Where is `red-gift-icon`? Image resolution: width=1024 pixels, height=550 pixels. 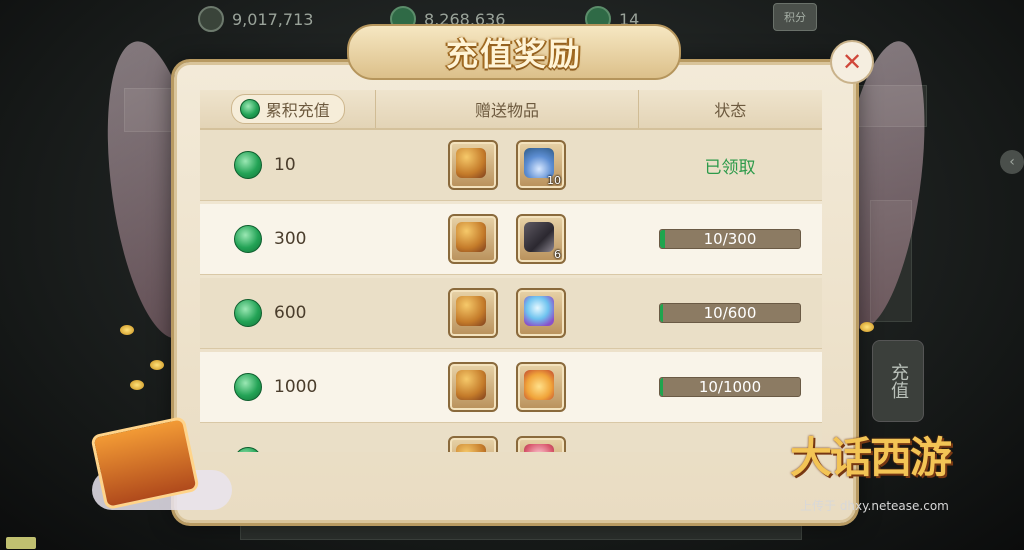 red-gift-icon is located at coordinates (541, 444).